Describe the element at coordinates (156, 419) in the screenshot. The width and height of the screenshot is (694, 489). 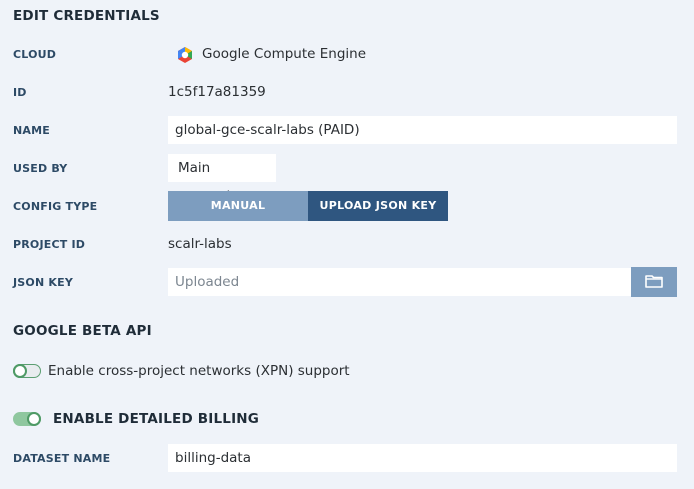
I see `detailed-billing-label: ENABLE DETAILED BILLING` at that location.